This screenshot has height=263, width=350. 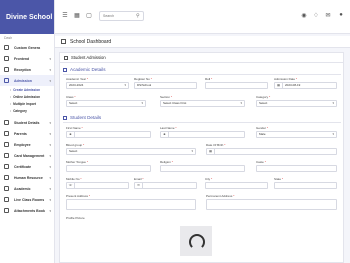 I want to click on religion-input, so click(x=202, y=168).